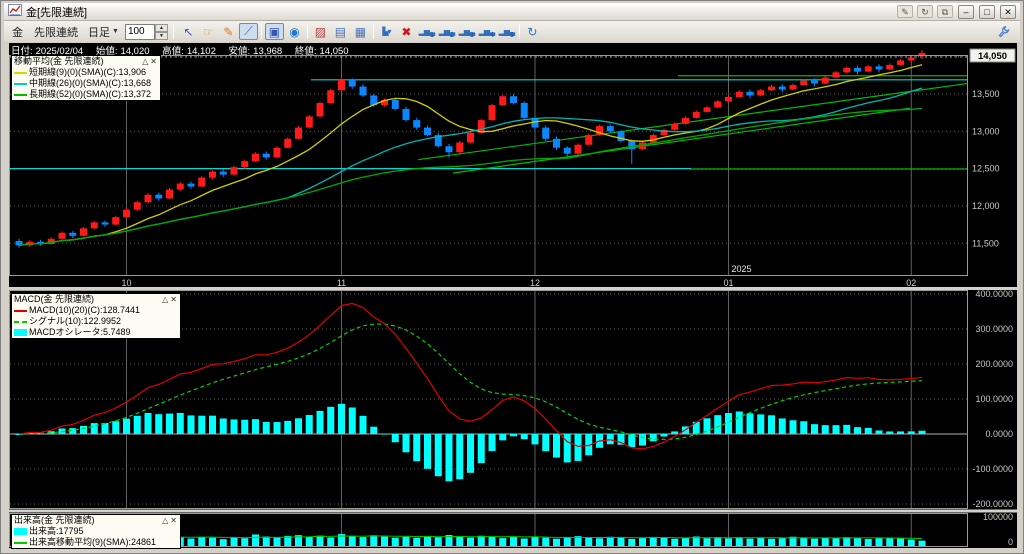 This screenshot has width=1024, height=554. I want to click on legend-item: 出来高:17795, so click(96, 531).